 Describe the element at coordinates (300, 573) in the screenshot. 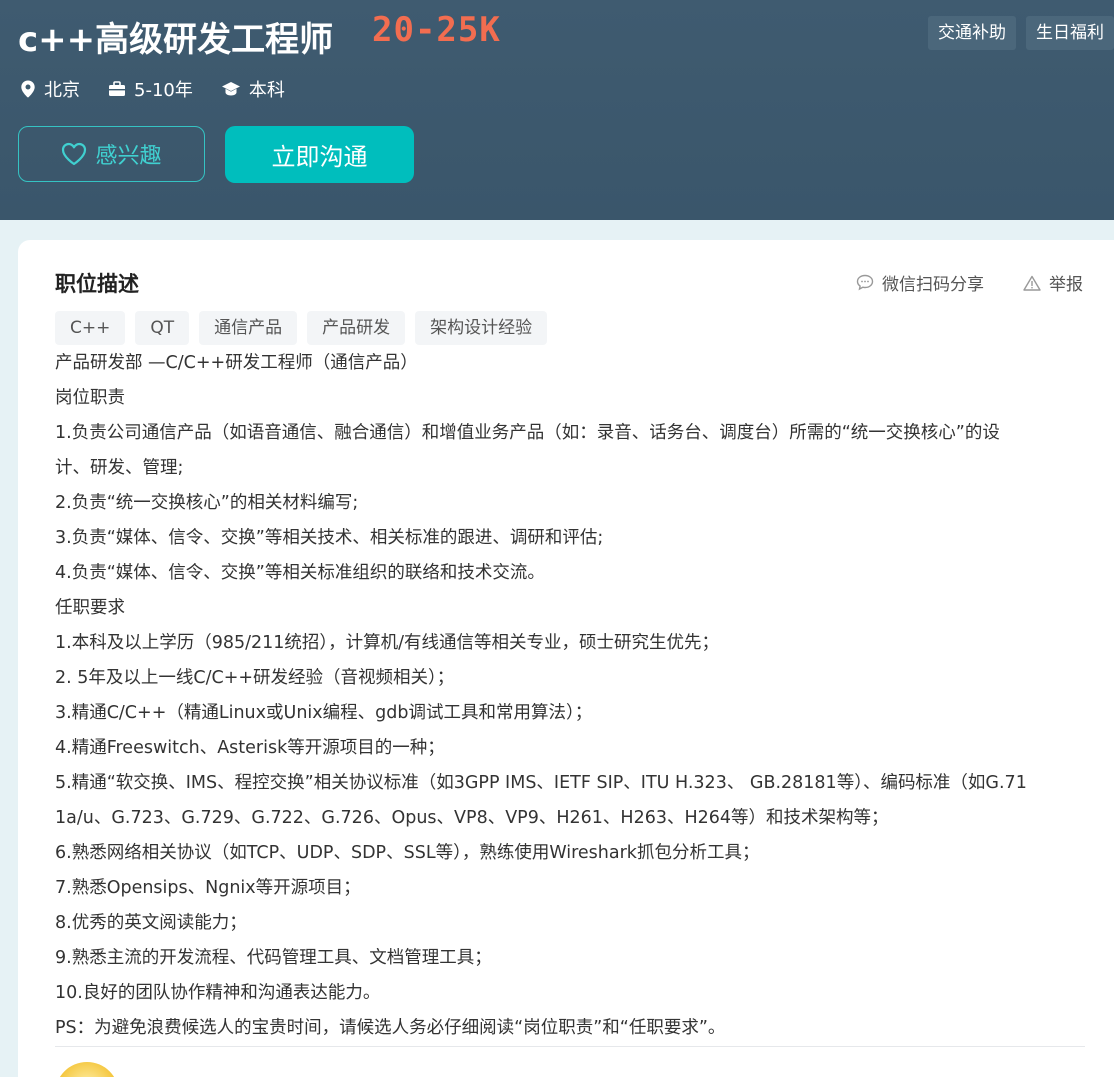

I see `description-line: 4.负责“媒体、信令、交换”等相关标准组织的联络和技术交流。` at that location.